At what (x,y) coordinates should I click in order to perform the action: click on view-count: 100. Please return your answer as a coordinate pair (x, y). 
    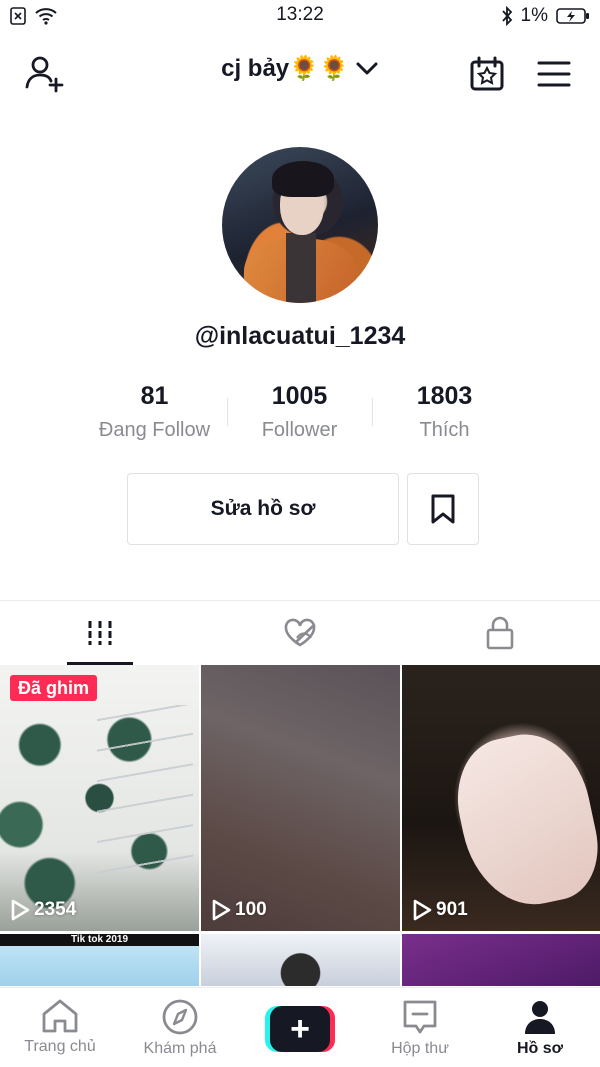
    Looking at the image, I should click on (239, 910).